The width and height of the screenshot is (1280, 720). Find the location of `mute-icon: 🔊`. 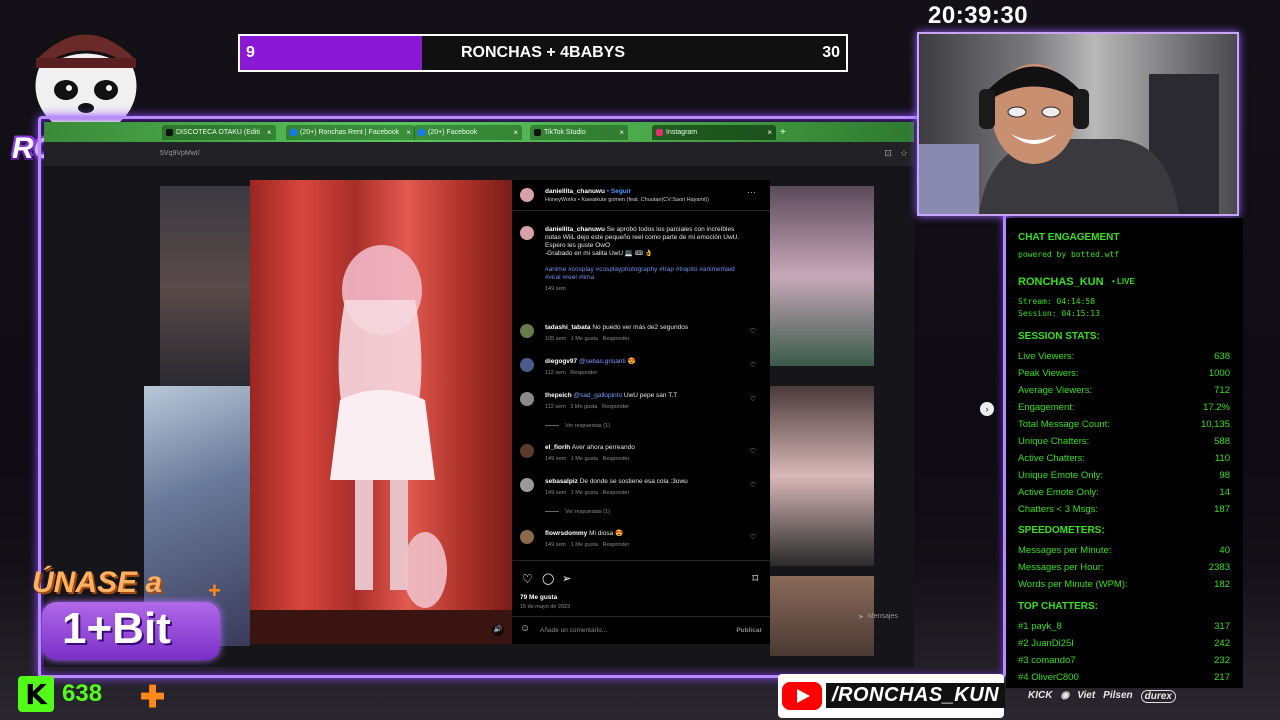

mute-icon: 🔊 is located at coordinates (498, 630).